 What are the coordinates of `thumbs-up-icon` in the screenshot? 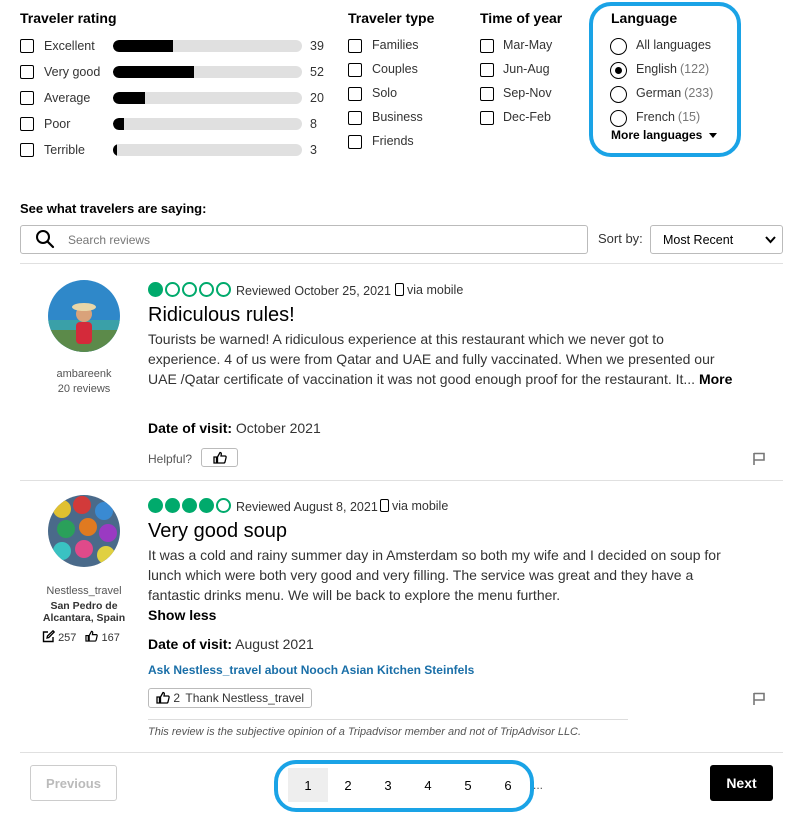 It's located at (163, 697).